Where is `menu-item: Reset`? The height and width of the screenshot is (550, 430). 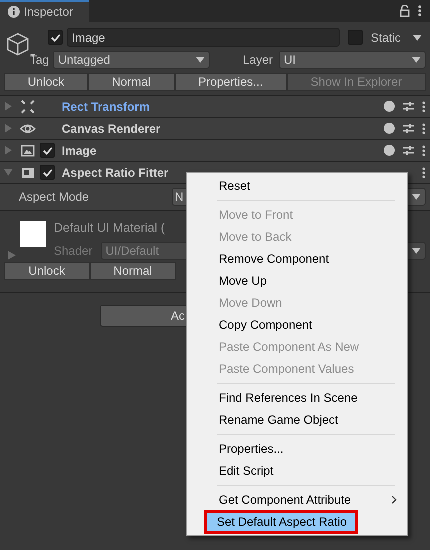 menu-item: Reset is located at coordinates (297, 186).